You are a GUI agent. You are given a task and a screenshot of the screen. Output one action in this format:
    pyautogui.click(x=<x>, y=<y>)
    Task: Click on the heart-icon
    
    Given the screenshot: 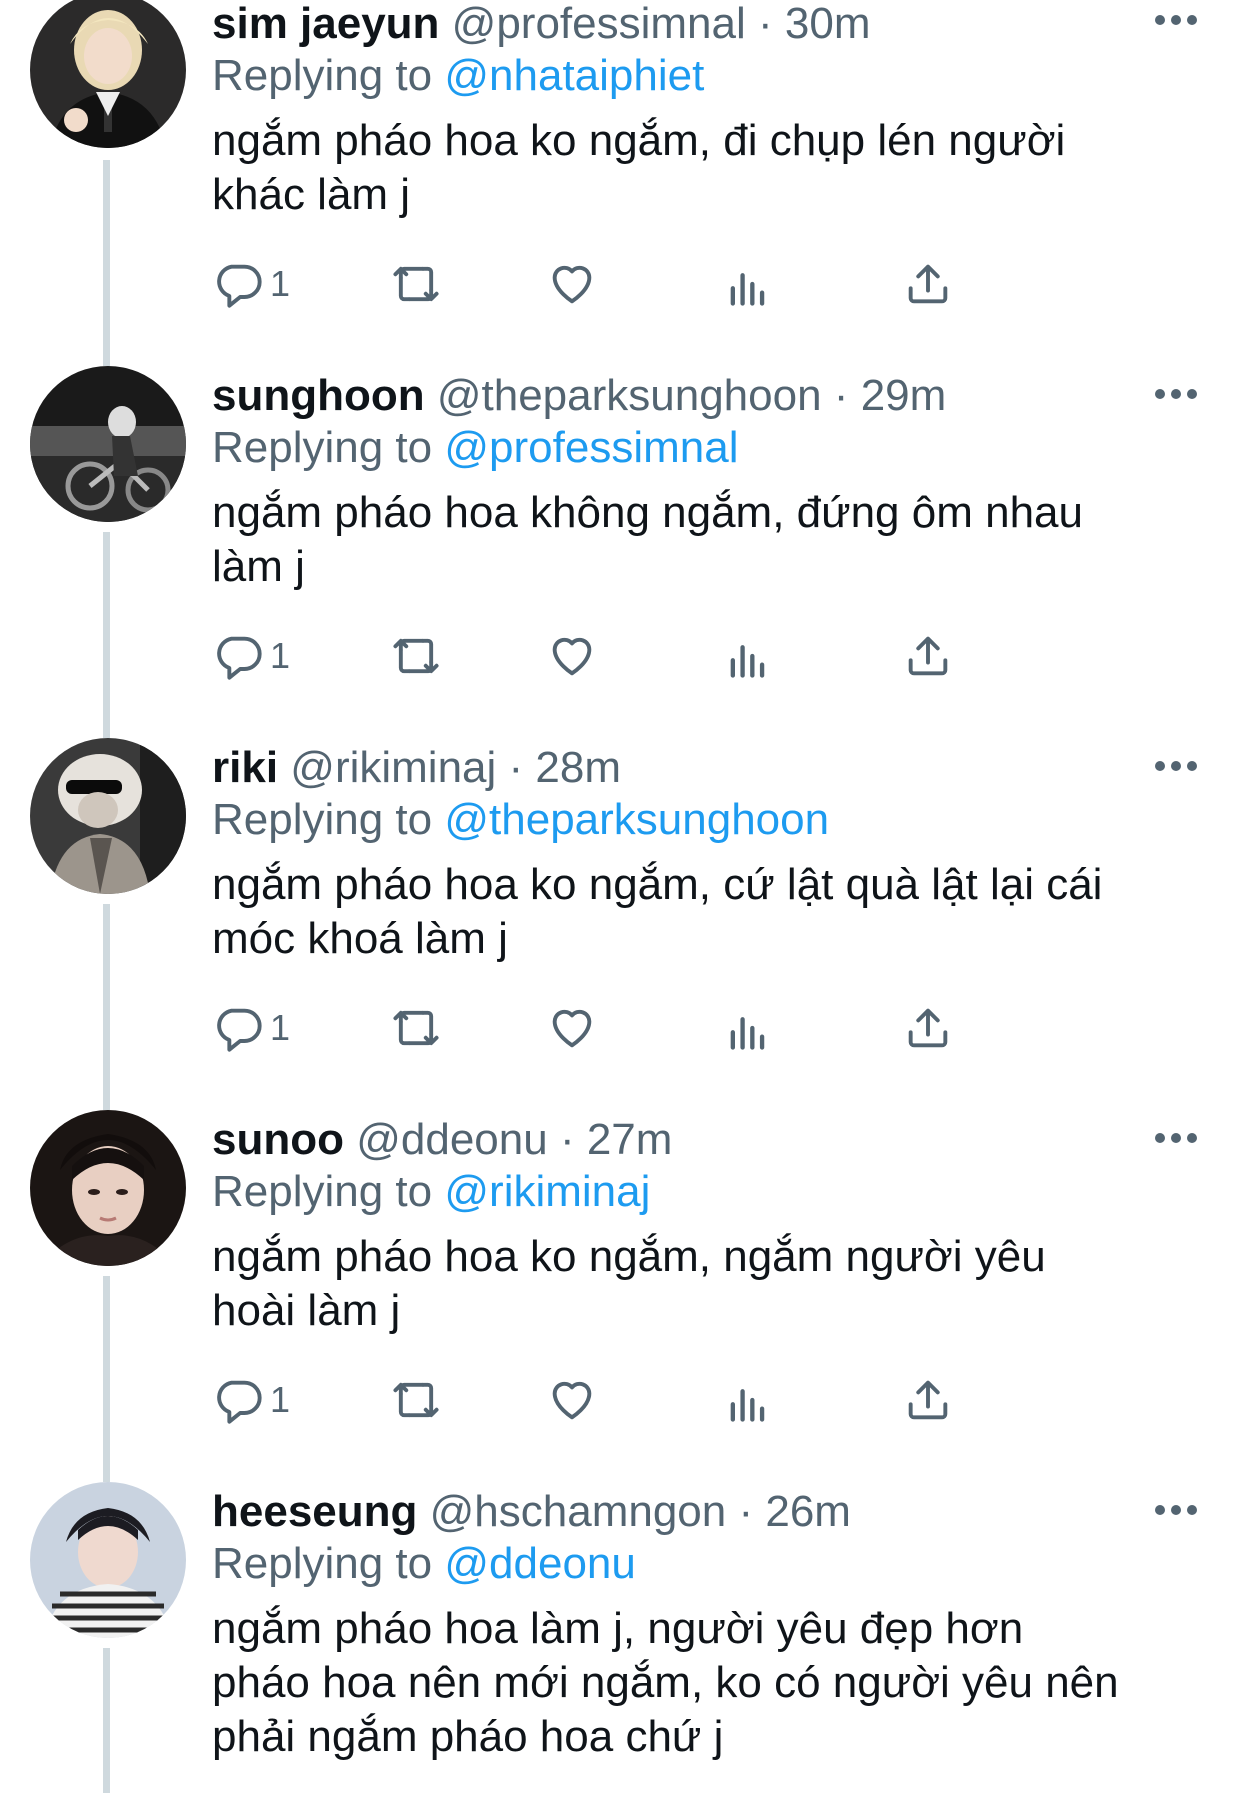 What is the action you would take?
    pyautogui.click(x=572, y=1028)
    